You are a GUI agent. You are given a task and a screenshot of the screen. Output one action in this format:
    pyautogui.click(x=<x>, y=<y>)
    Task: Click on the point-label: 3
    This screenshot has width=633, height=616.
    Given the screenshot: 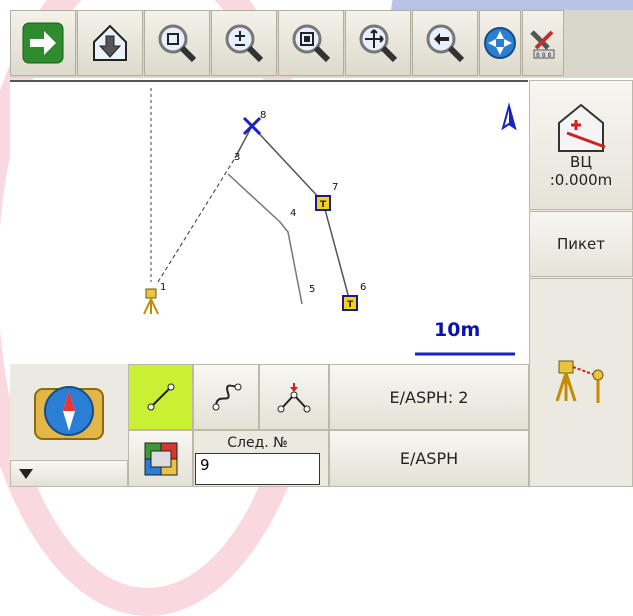 What is the action you would take?
    pyautogui.click(x=237, y=157)
    